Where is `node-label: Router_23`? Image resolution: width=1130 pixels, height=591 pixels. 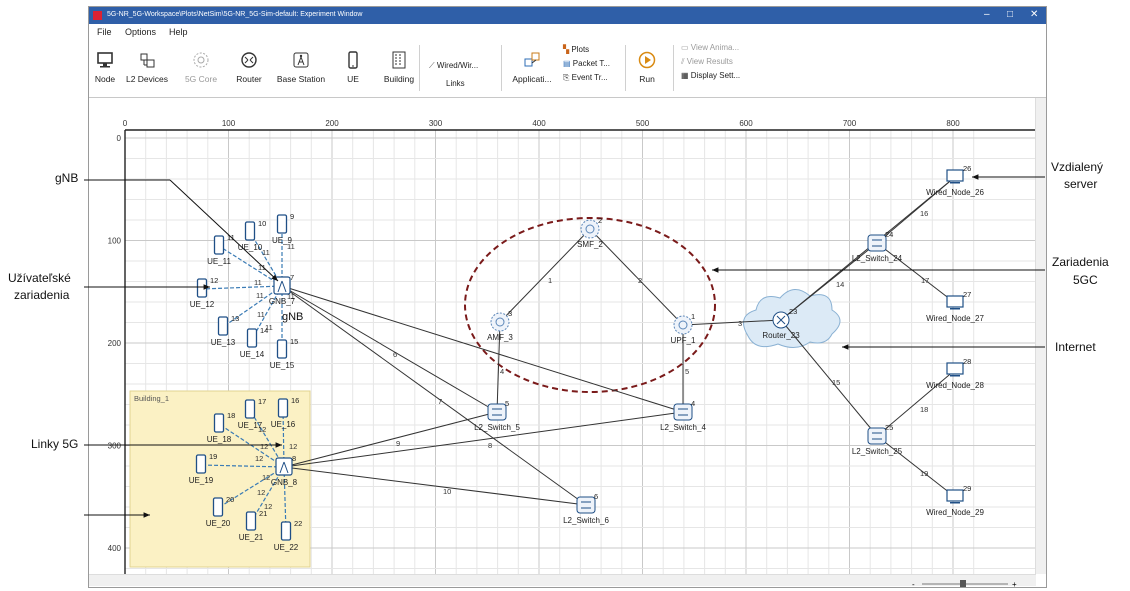 node-label: Router_23 is located at coordinates (781, 335).